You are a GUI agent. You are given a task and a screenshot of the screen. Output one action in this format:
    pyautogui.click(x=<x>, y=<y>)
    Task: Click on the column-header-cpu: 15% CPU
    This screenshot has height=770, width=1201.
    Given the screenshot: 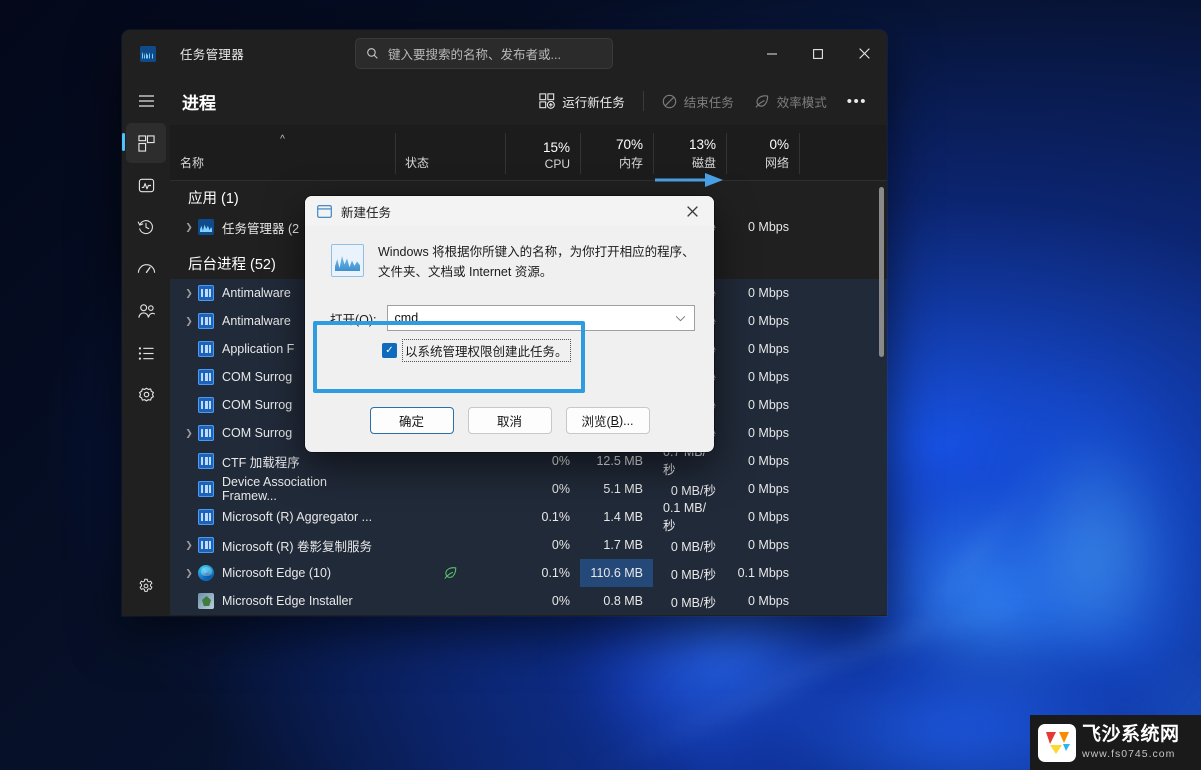 What is the action you would take?
    pyautogui.click(x=542, y=152)
    